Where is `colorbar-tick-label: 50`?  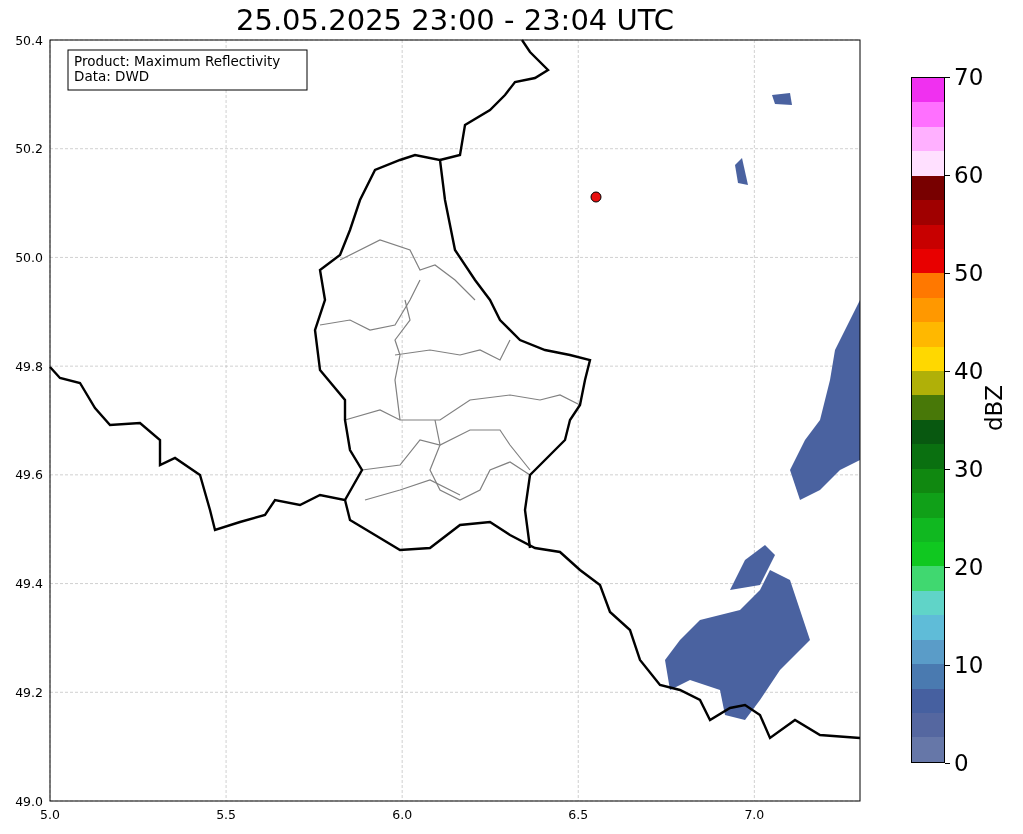
colorbar-tick-label: 50 is located at coordinates (964, 273).